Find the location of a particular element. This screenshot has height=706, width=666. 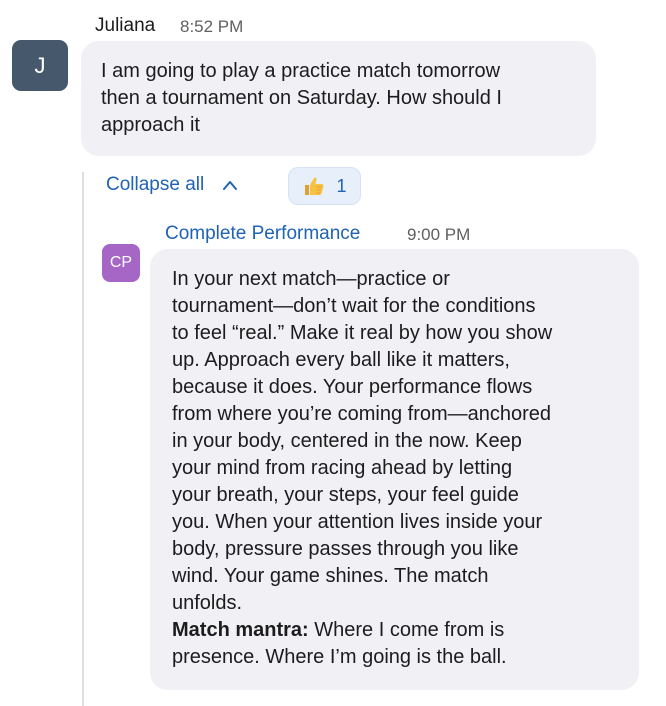

message-line: unfolds. is located at coordinates (207, 603).